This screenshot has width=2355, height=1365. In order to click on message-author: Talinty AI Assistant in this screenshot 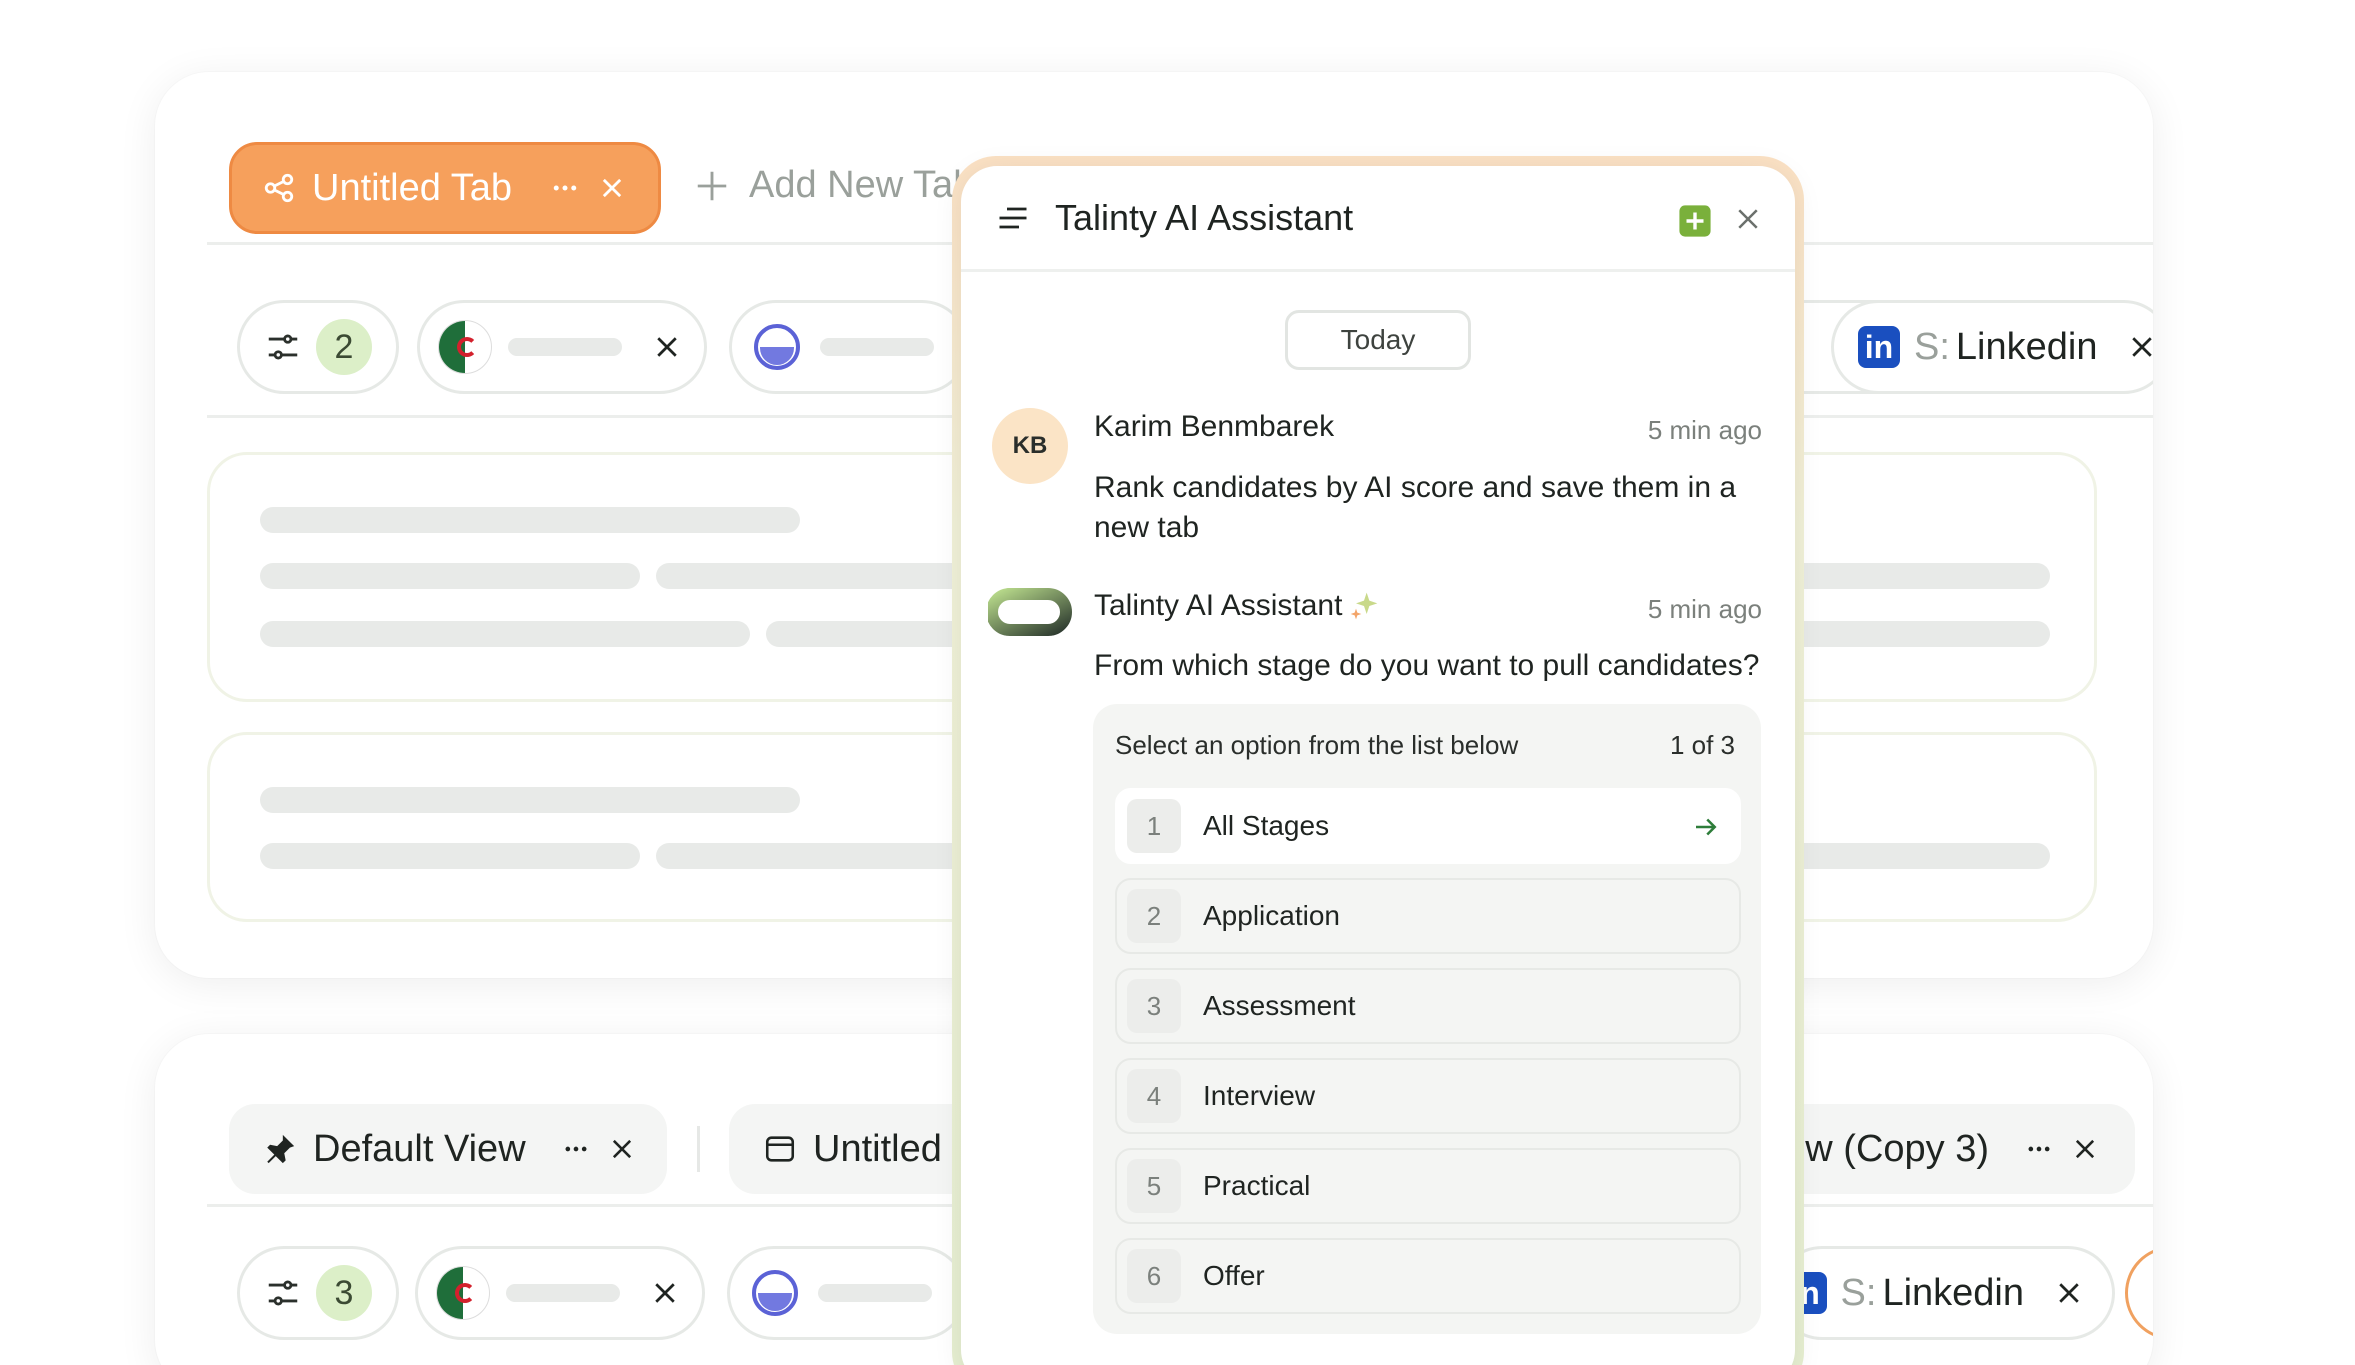, I will do `click(1218, 605)`.